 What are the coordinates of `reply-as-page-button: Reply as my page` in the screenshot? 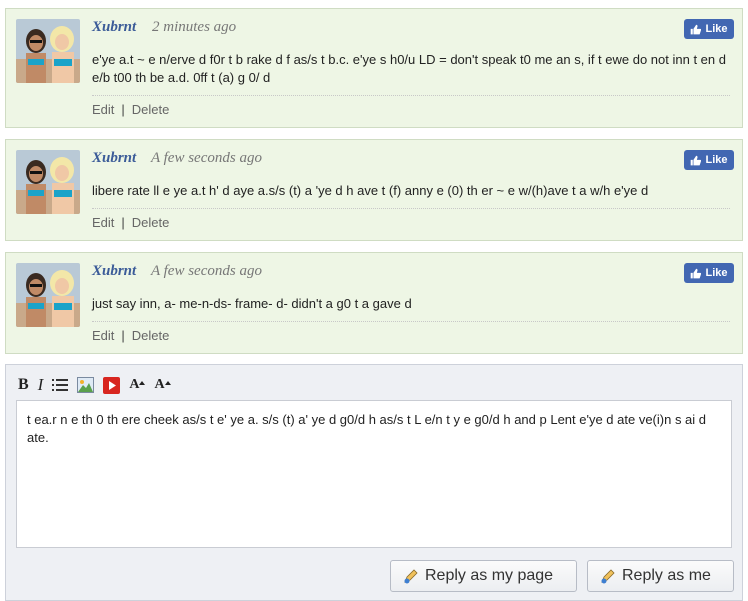 It's located at (483, 576).